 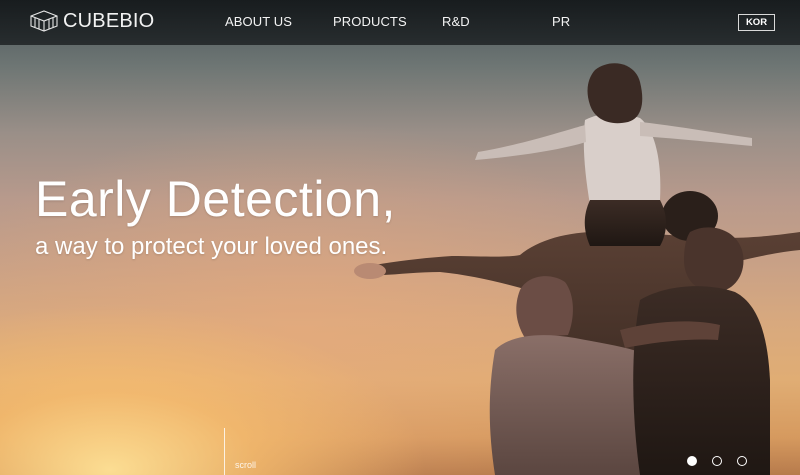 What do you see at coordinates (258, 21) in the screenshot?
I see `nav-about-us: ABOUT US` at bounding box center [258, 21].